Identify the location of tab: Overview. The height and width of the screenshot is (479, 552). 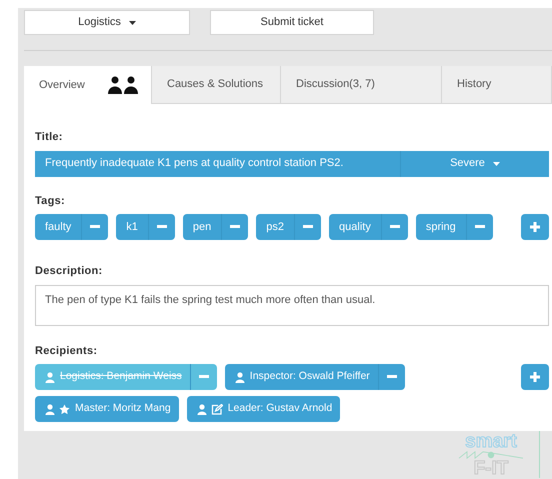
(88, 85).